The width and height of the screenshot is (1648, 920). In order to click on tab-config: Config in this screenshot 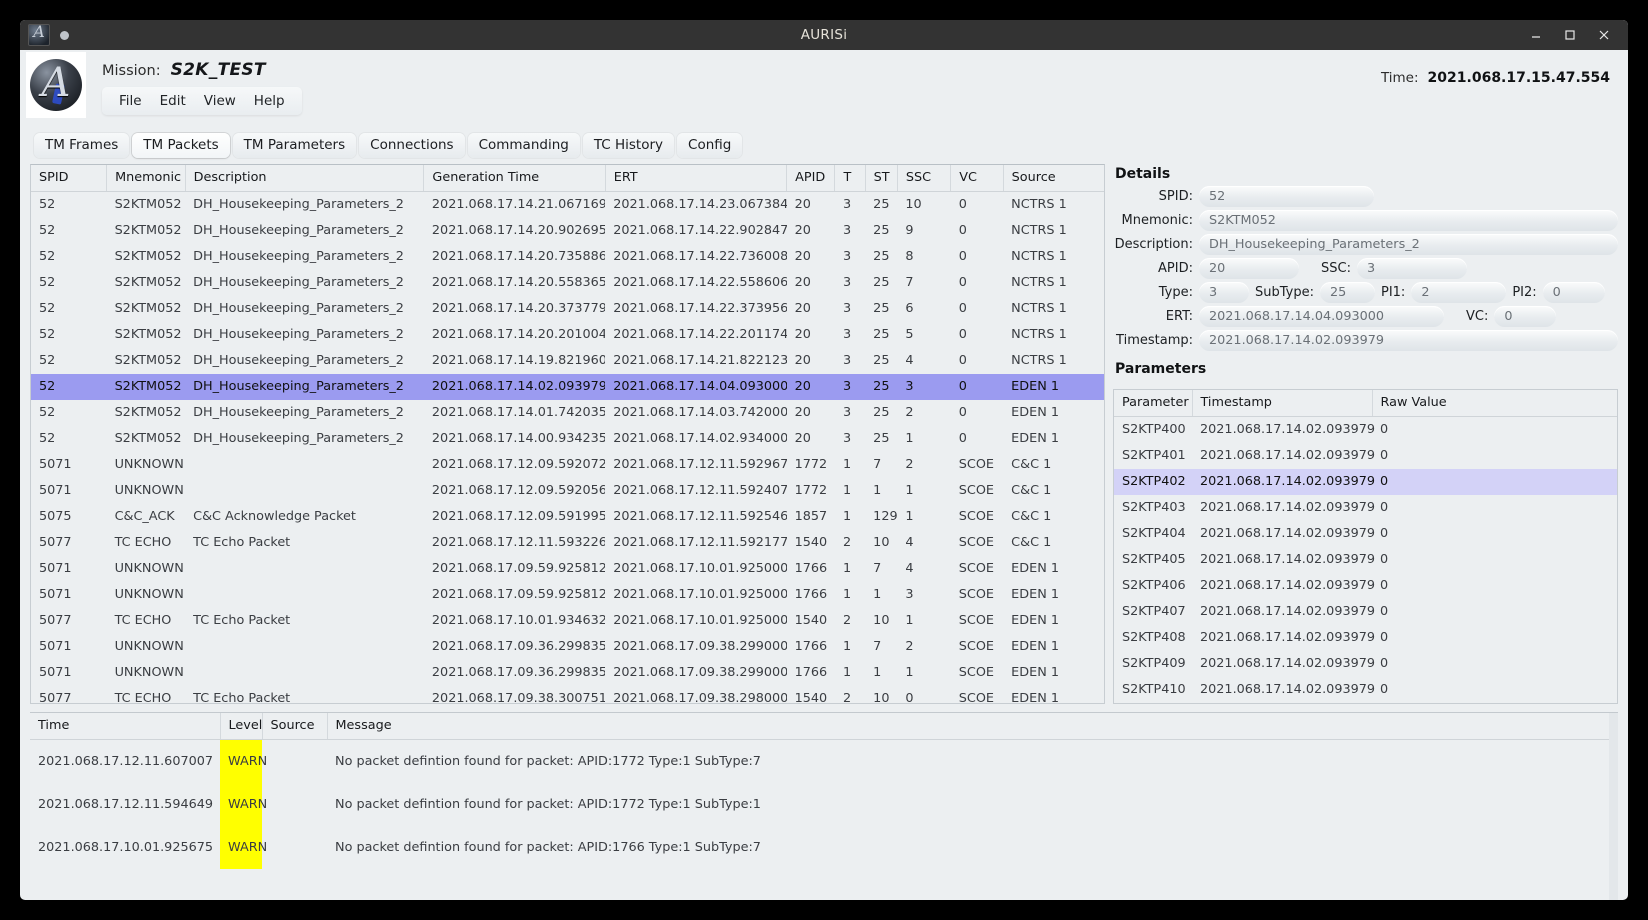, I will do `click(710, 145)`.